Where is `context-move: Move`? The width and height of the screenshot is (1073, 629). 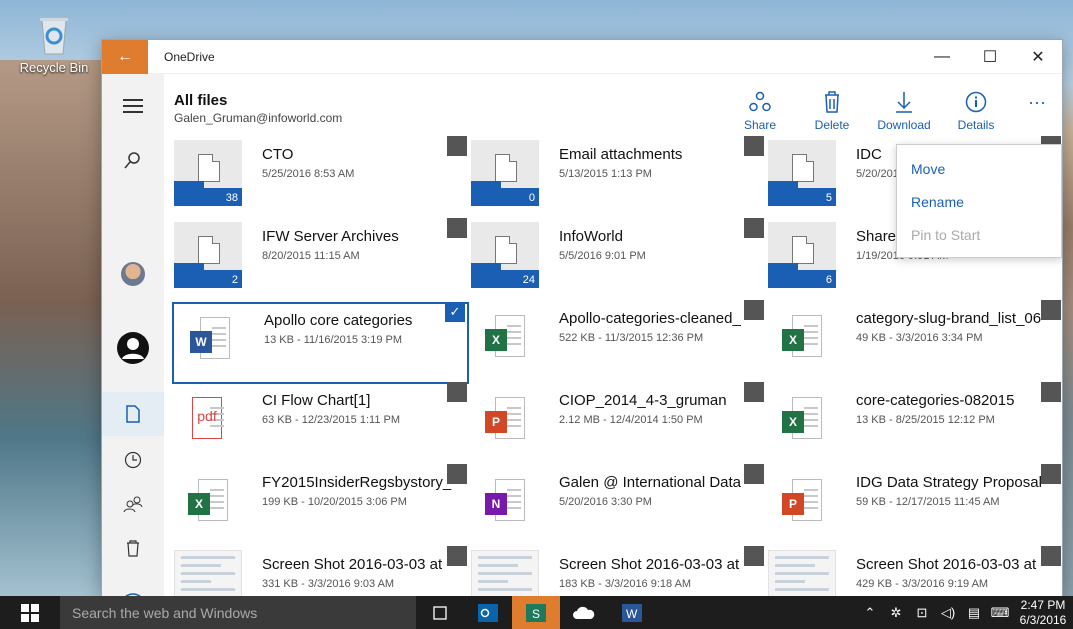 context-move: Move is located at coordinates (979, 173).